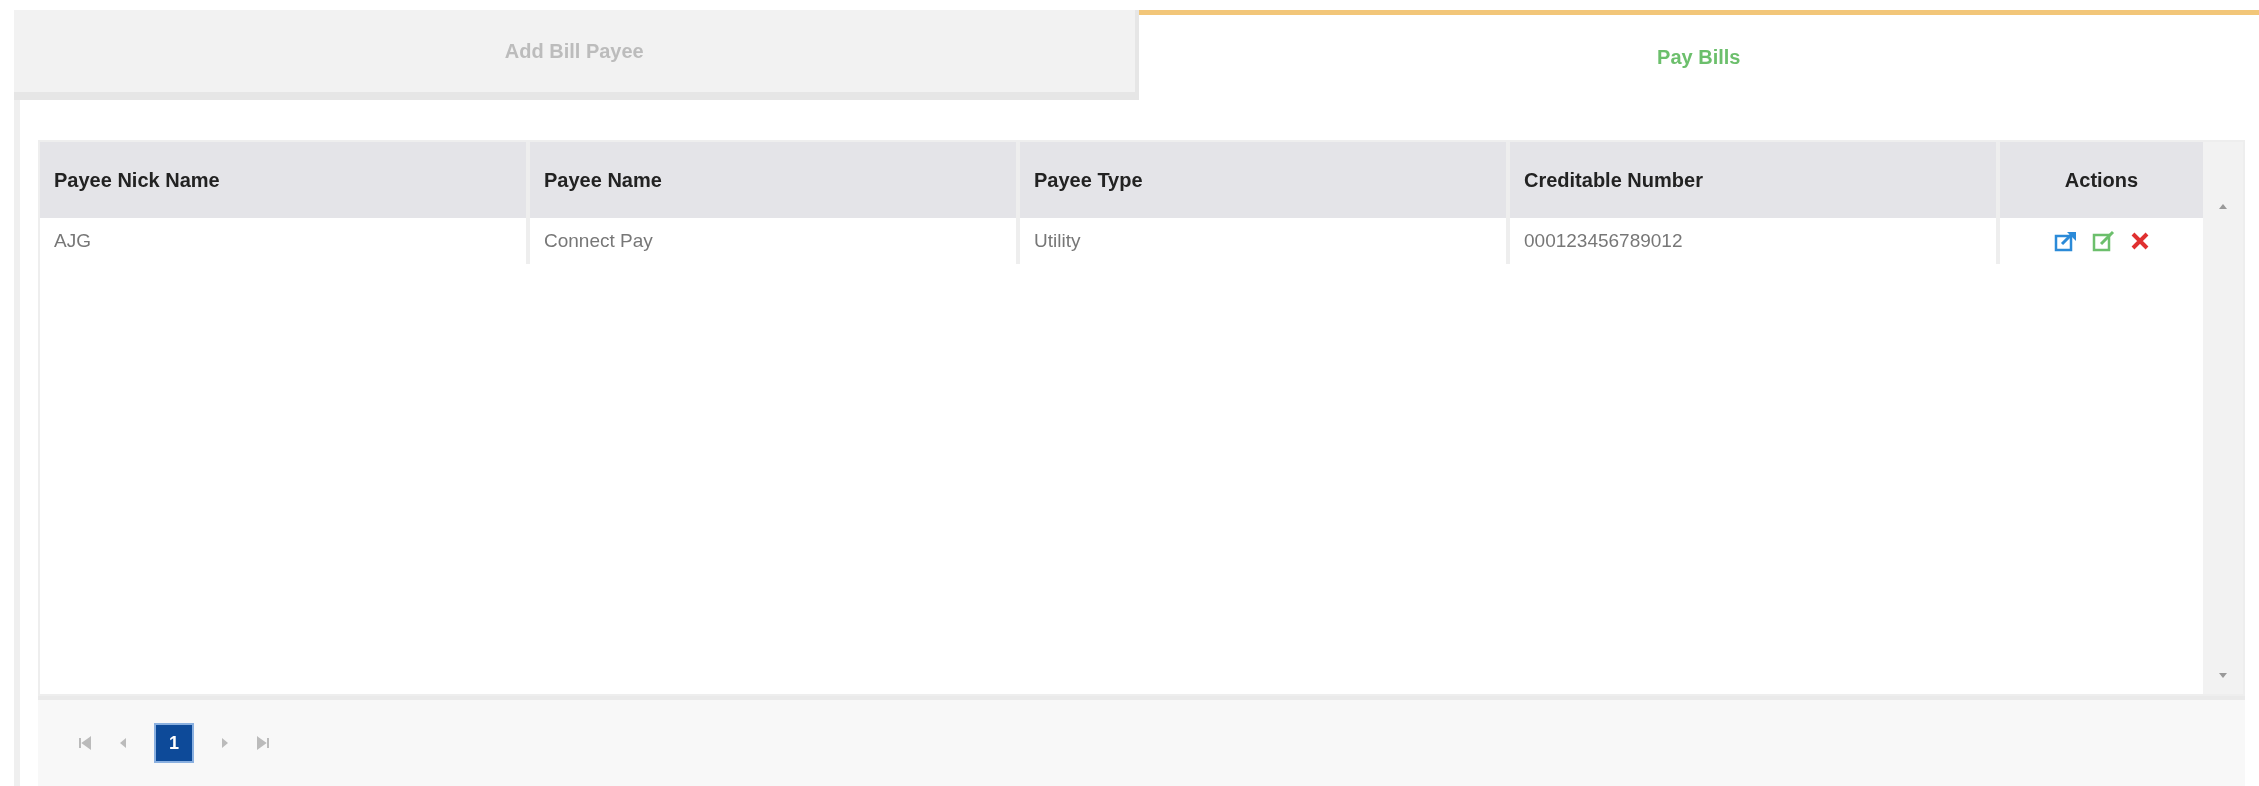 Image resolution: width=2259 pixels, height=786 pixels. Describe the element at coordinates (285, 180) in the screenshot. I see `column-header: Payee Nick Name` at that location.